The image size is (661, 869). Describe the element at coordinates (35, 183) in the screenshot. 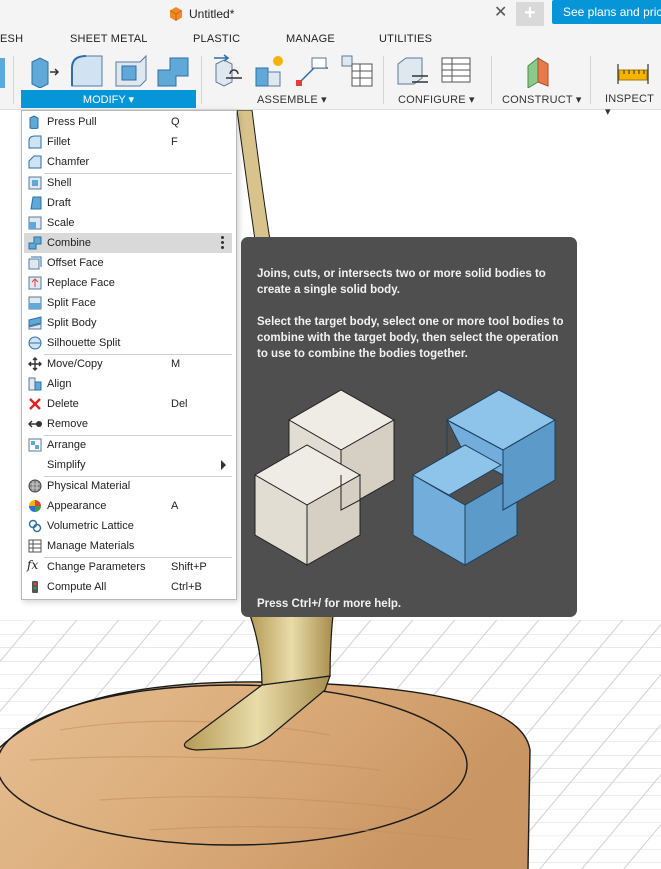

I see `shell-icon` at that location.